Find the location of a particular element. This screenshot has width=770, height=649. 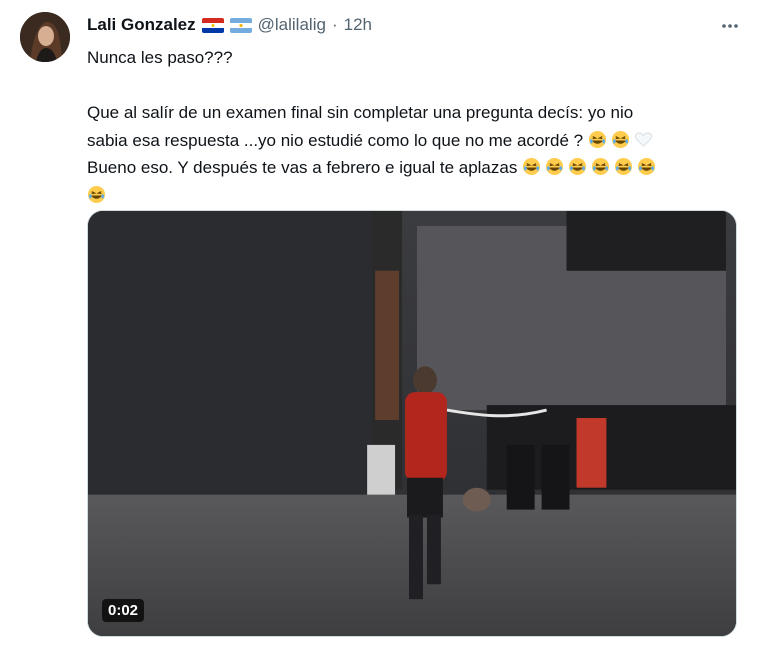

tweet-line-1: Nunca les paso??? is located at coordinates (160, 57).